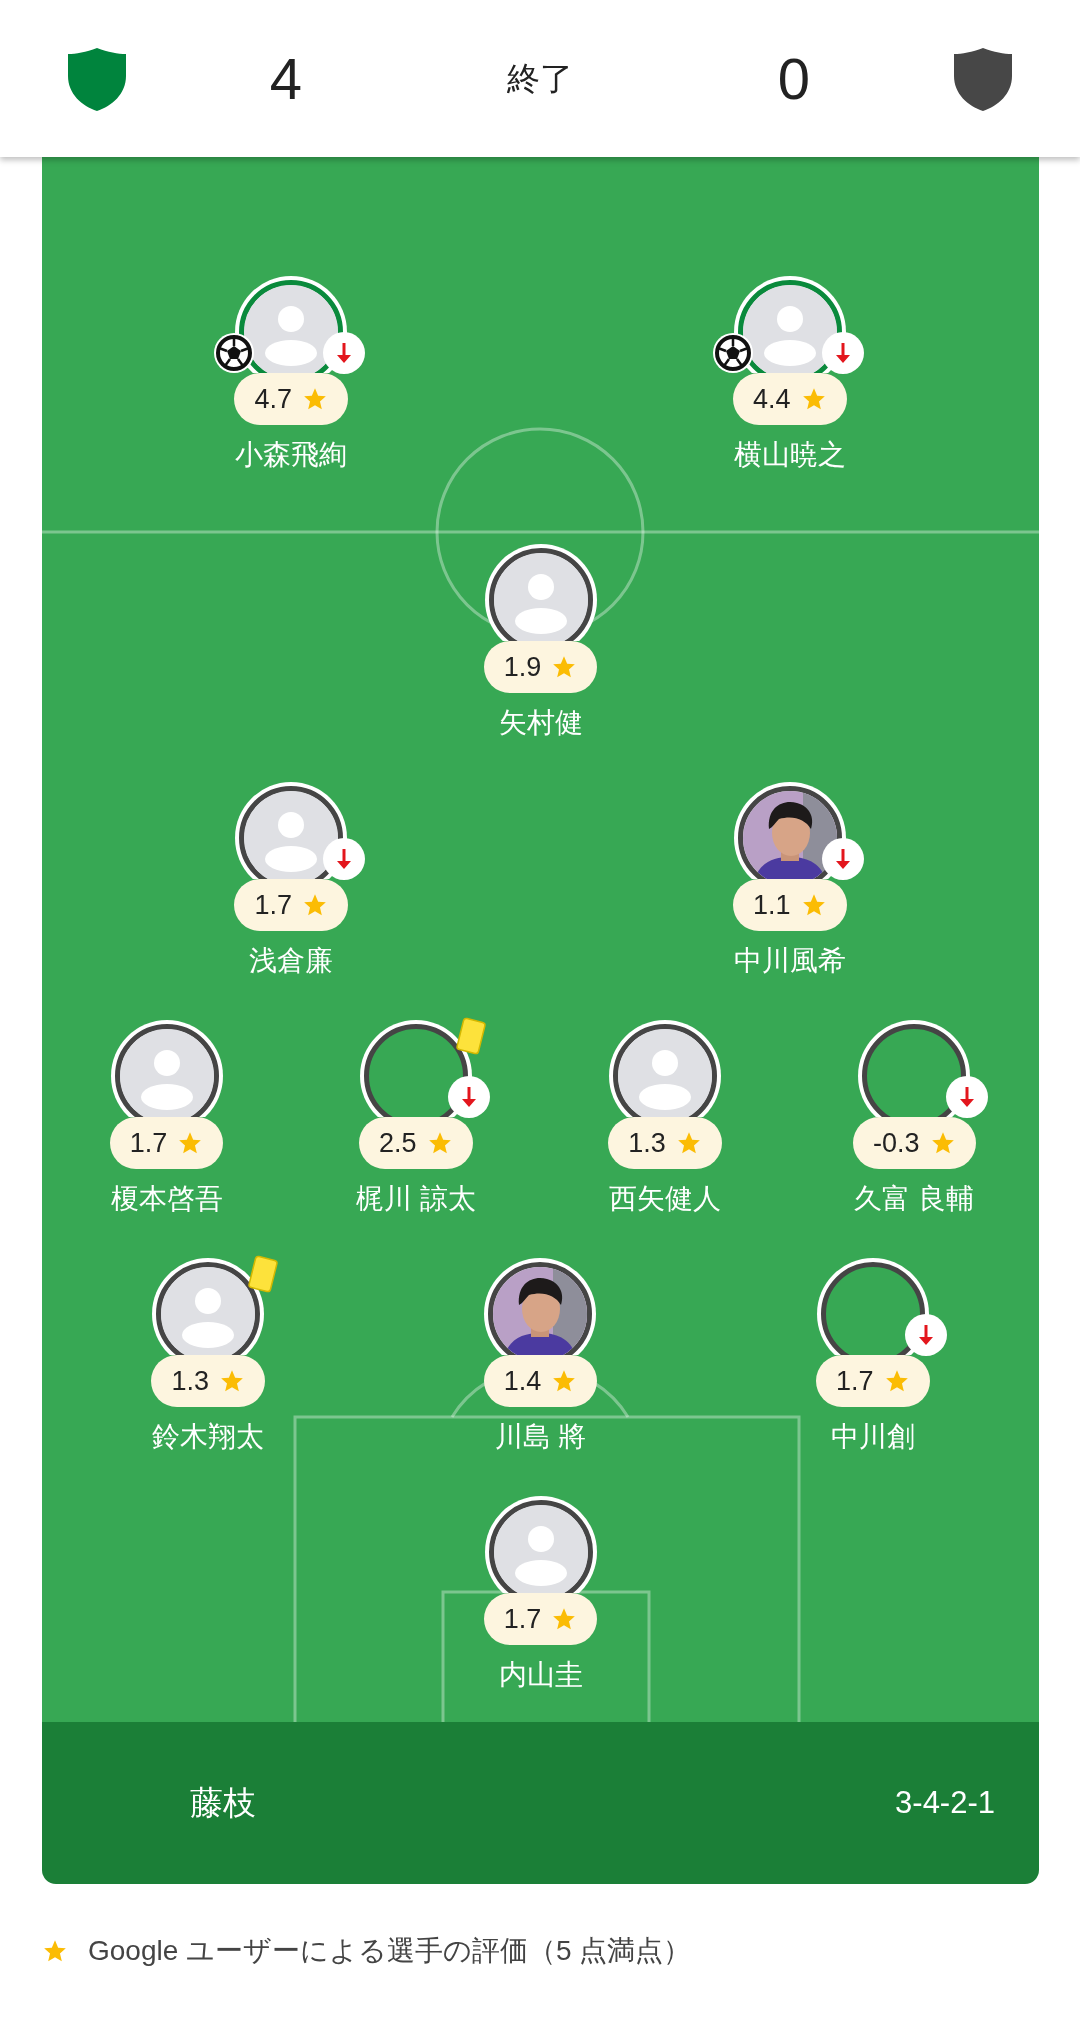 The image size is (1080, 2018). What do you see at coordinates (416, 1143) in the screenshot?
I see `rating-badge: 2.5` at bounding box center [416, 1143].